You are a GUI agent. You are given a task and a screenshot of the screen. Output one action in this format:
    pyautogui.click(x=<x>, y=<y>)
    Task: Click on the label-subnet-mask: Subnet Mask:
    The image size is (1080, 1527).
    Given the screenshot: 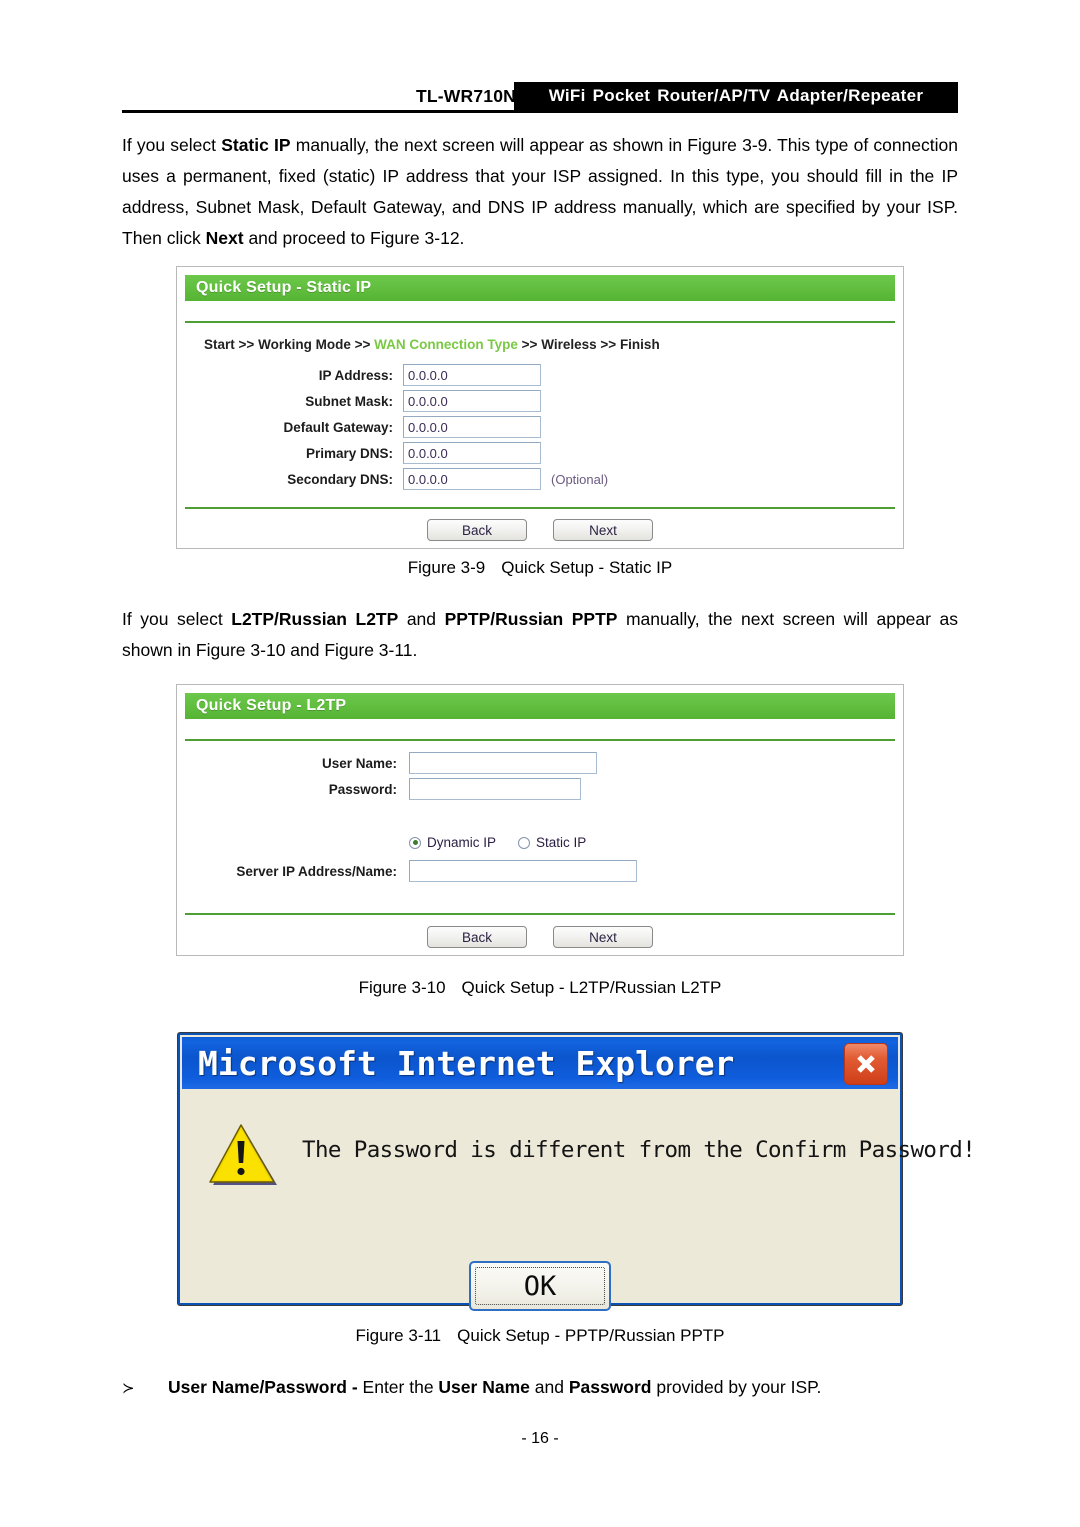 What is the action you would take?
    pyautogui.click(x=349, y=401)
    